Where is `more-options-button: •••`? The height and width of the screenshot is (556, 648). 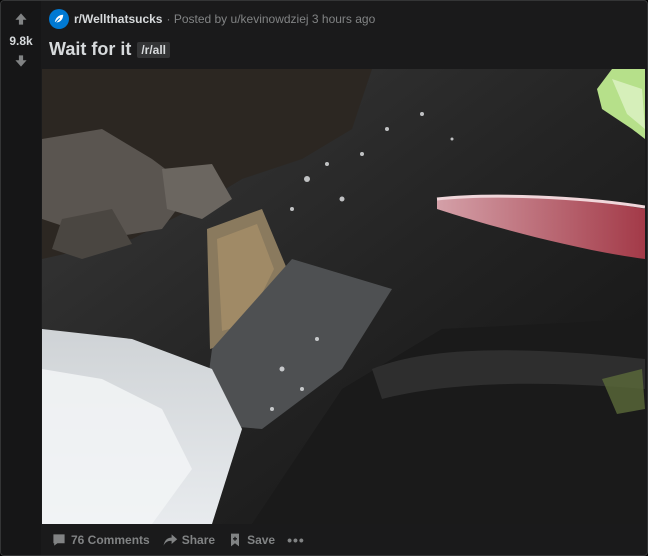
more-options-button: ••• is located at coordinates (296, 540).